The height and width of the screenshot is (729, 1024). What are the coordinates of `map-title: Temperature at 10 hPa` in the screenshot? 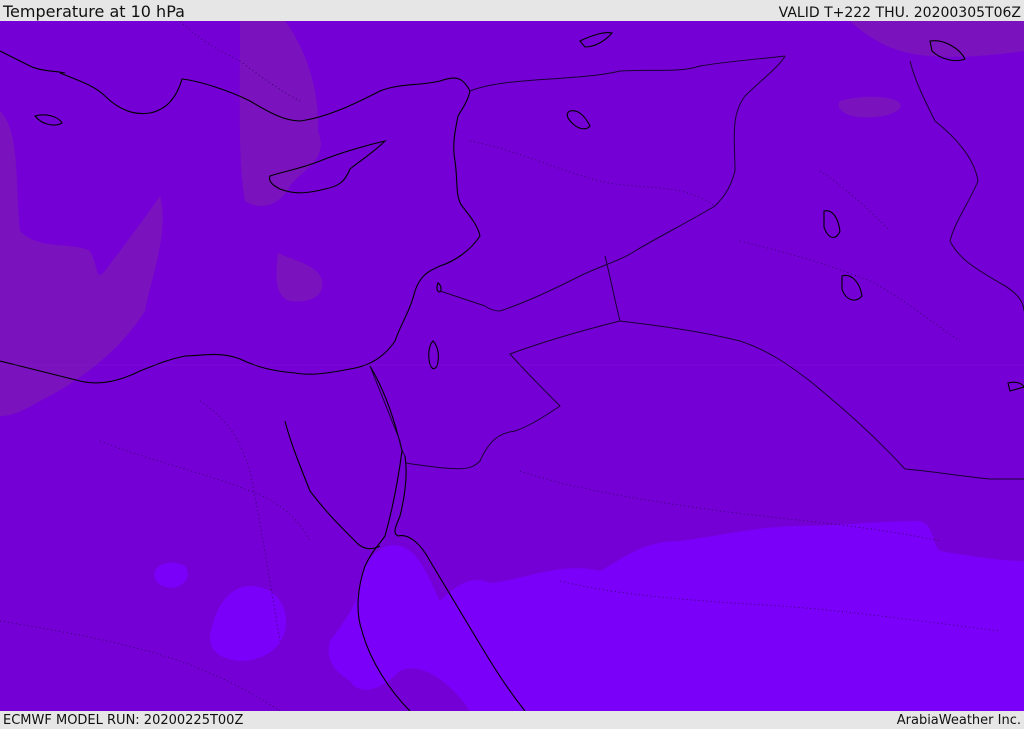 It's located at (94, 11).